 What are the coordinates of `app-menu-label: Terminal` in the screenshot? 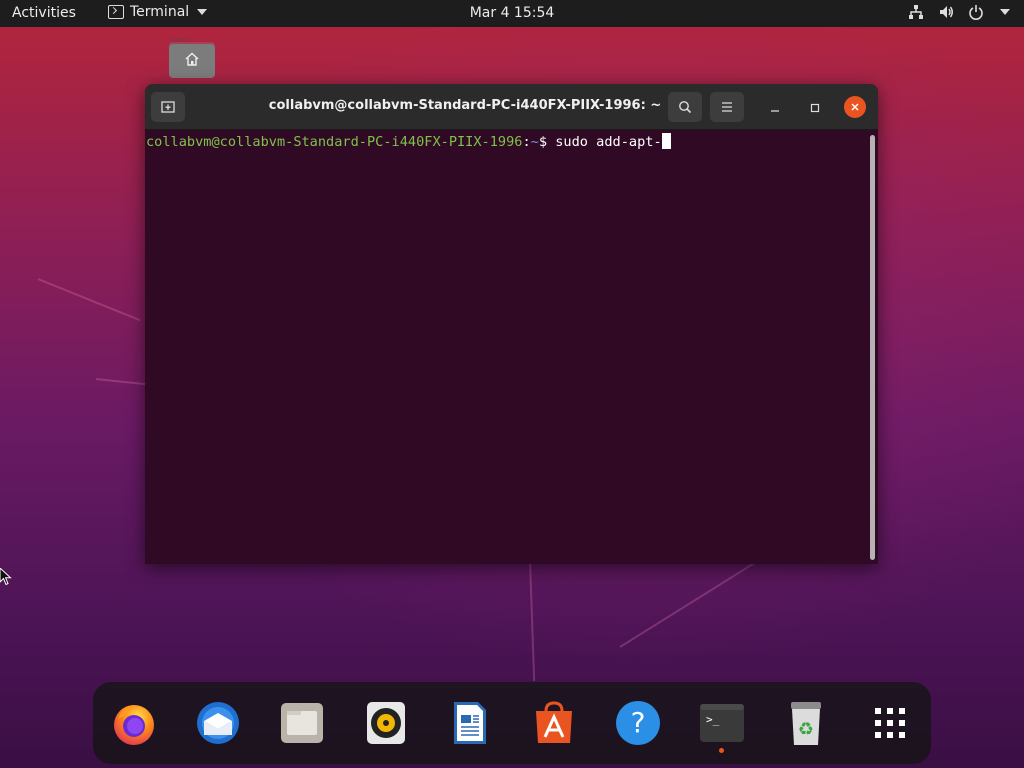 It's located at (160, 12).